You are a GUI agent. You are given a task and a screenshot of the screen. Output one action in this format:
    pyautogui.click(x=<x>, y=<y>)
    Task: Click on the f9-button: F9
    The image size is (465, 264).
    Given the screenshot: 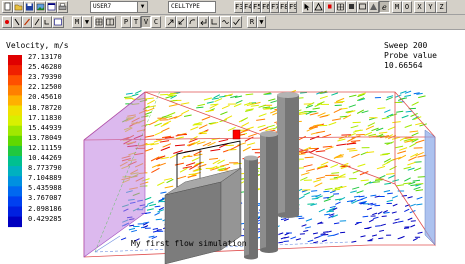 What is the action you would take?
    pyautogui.click(x=292, y=7)
    